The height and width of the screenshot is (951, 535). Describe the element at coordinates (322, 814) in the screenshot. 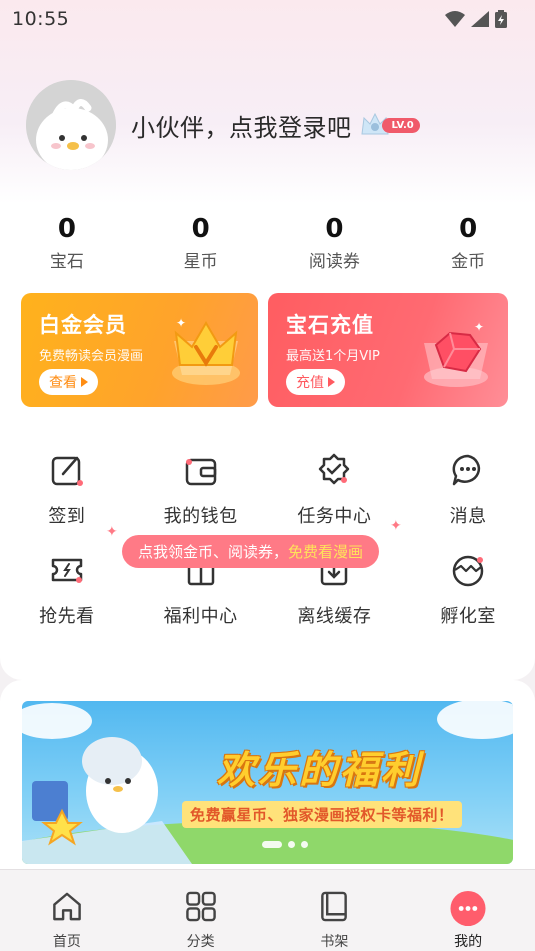

I see `banner-subtitle: 免费赢星币、独家漫画授权卡等福利！` at that location.